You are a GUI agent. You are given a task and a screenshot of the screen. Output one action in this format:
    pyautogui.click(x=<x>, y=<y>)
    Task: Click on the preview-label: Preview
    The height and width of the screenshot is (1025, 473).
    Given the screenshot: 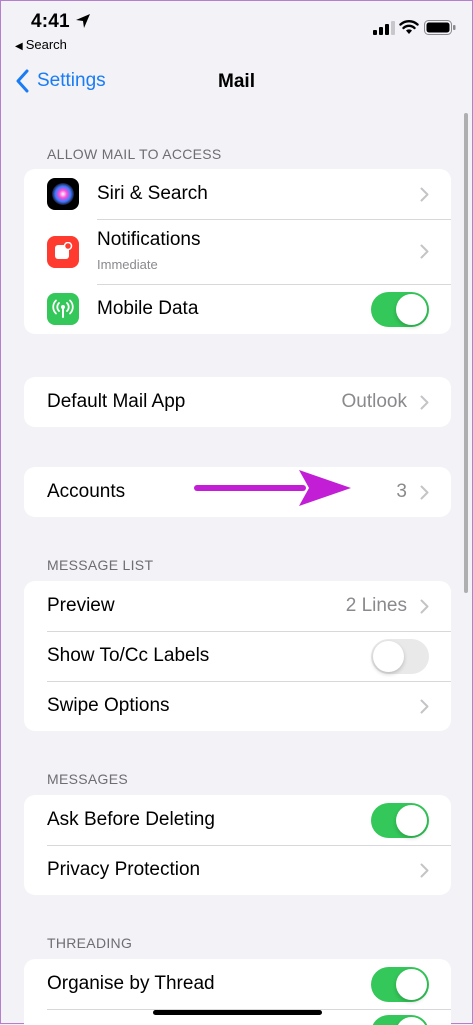 What is the action you would take?
    pyautogui.click(x=81, y=605)
    